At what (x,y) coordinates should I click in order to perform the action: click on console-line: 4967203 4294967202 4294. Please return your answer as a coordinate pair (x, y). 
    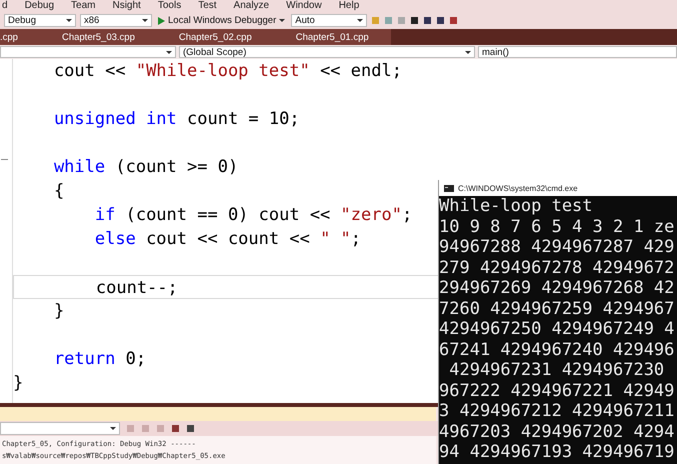
    Looking at the image, I should click on (557, 432).